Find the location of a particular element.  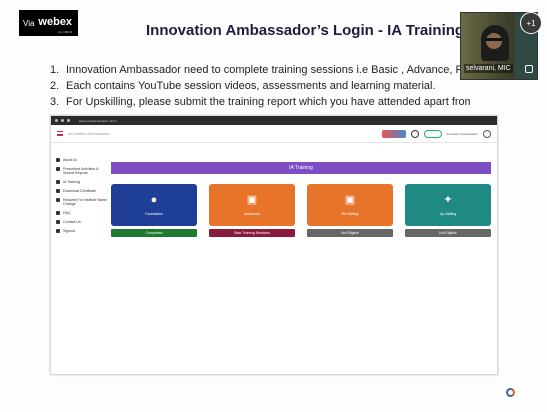

via-label: Via is located at coordinates (29, 23).